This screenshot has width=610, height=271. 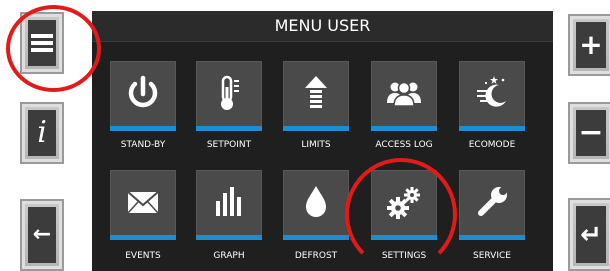 I want to click on menu-tile-defrost, so click(x=316, y=205).